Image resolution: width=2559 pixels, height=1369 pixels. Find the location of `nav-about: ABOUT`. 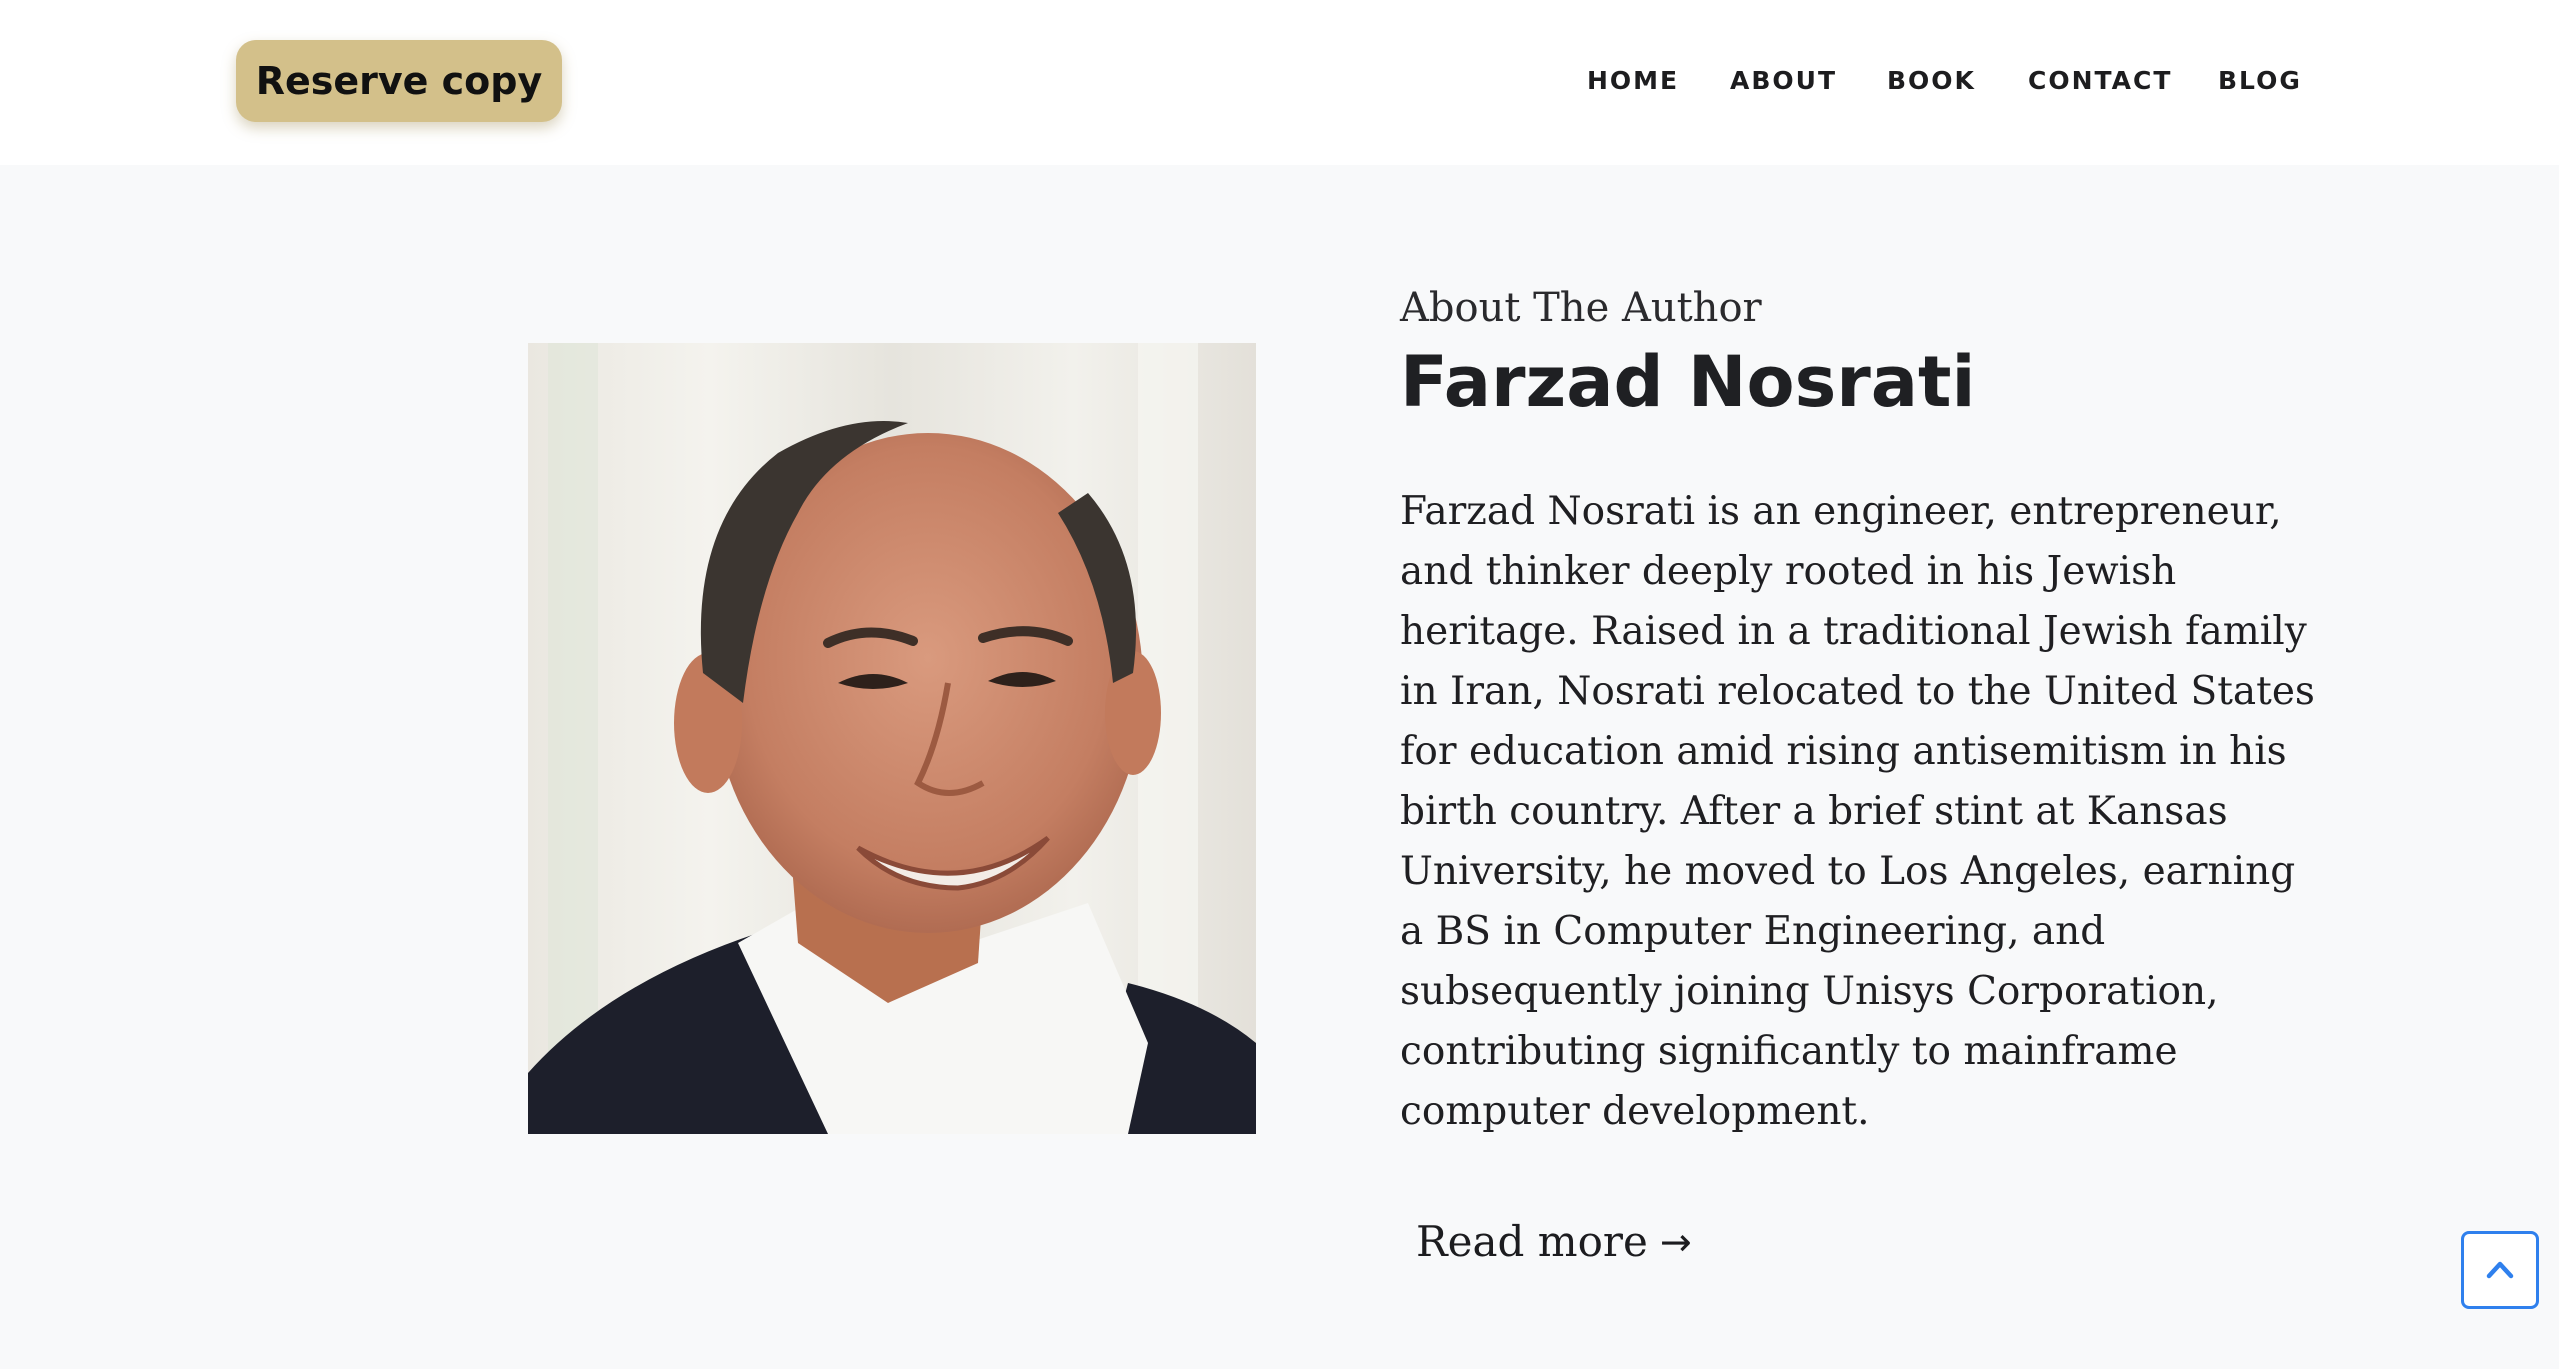

nav-about: ABOUT is located at coordinates (1783, 81).